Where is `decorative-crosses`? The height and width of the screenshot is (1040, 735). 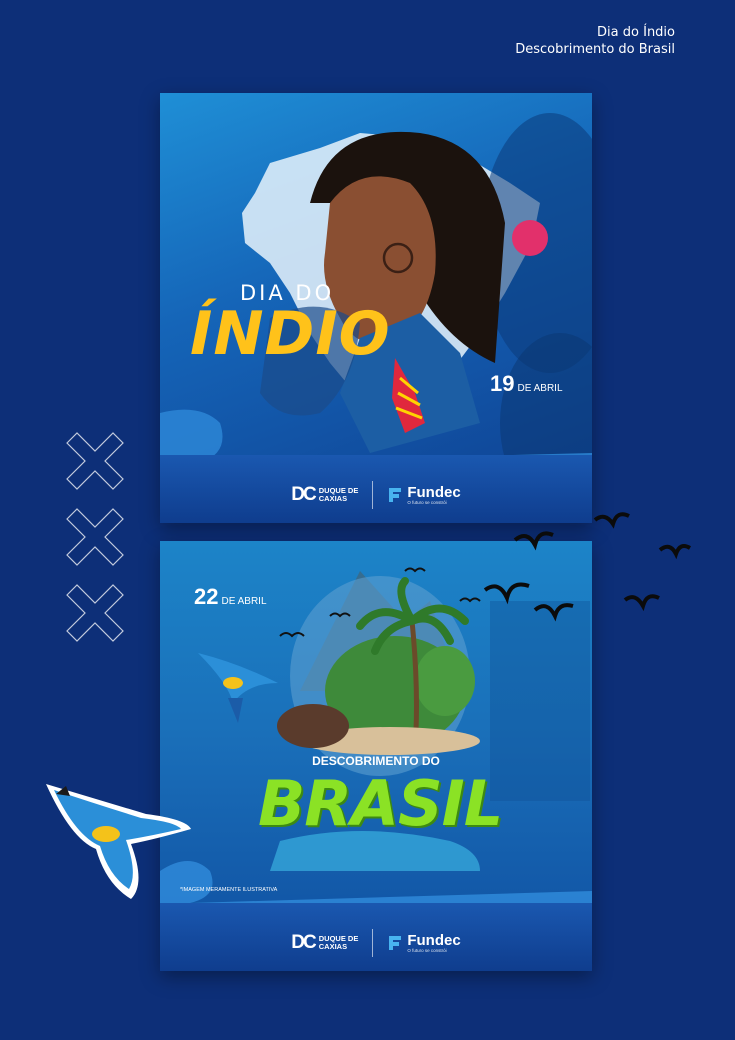
decorative-crosses is located at coordinates (95, 542).